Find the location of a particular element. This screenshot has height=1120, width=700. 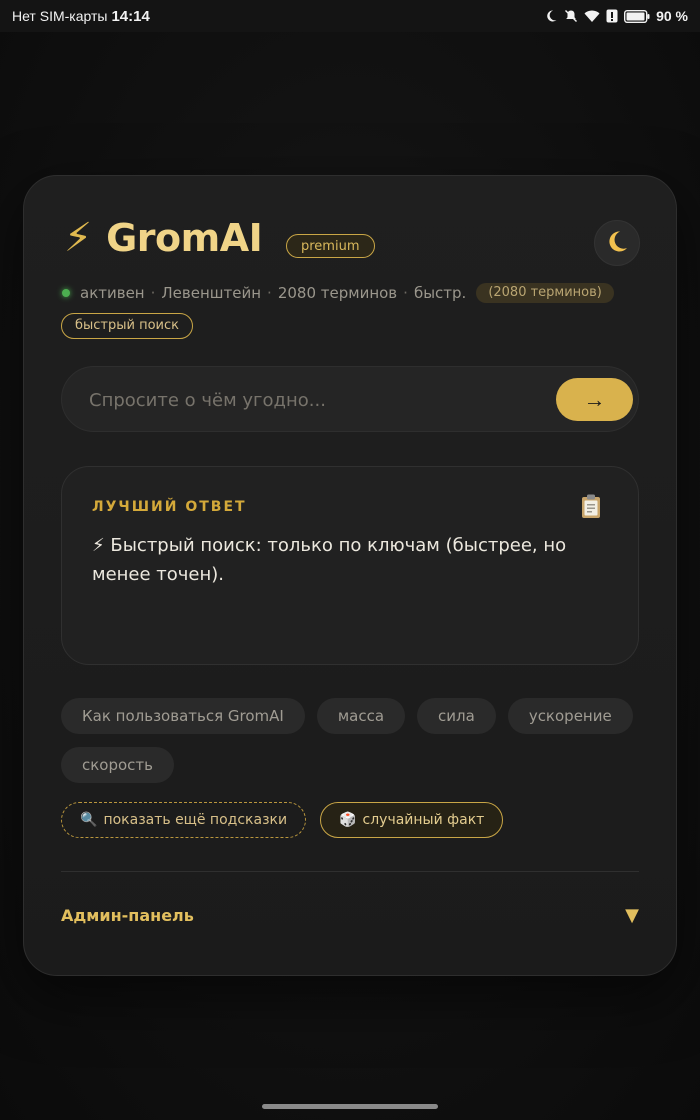

status-algorithm: Левенштейн is located at coordinates (211, 293).